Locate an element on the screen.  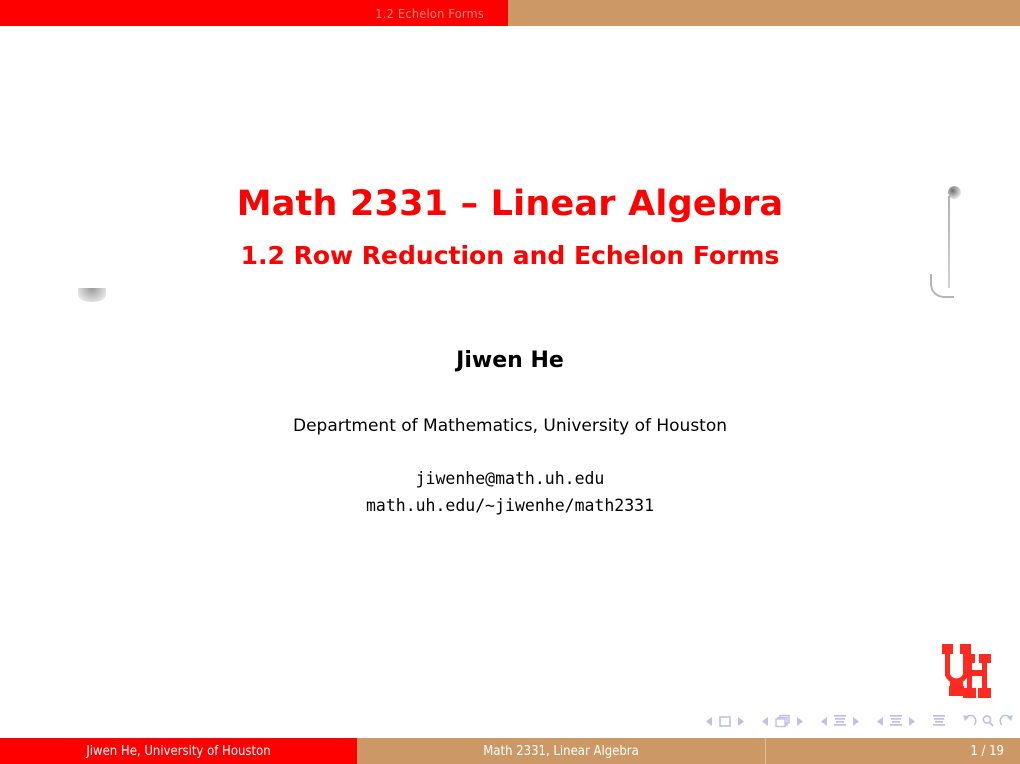
next-presentation-arrow-icon is located at coordinates (911, 721).